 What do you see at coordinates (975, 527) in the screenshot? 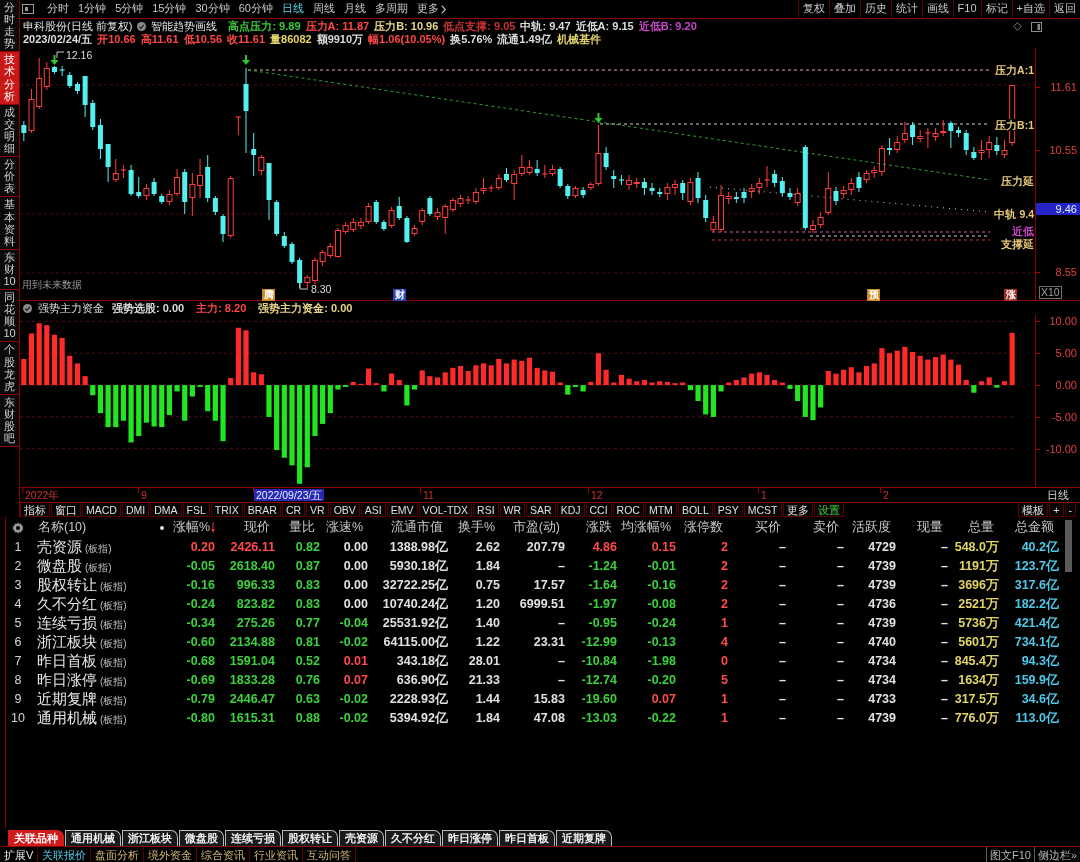
I see `column-header: 总量` at bounding box center [975, 527].